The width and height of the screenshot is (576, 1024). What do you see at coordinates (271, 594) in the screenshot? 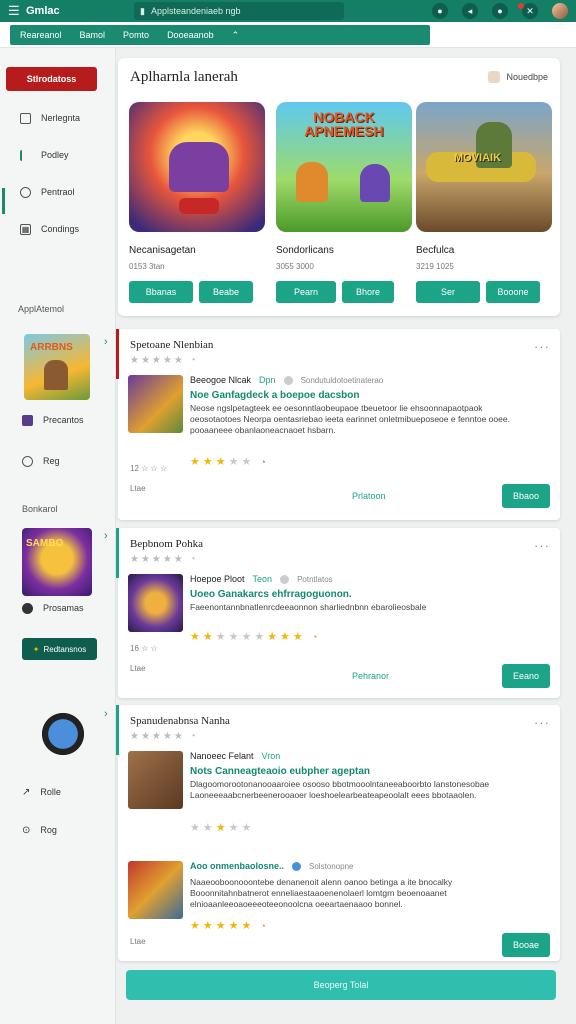
I see `review-headline: Uoeo Ganakarcs ehfrragoguonon.` at bounding box center [271, 594].